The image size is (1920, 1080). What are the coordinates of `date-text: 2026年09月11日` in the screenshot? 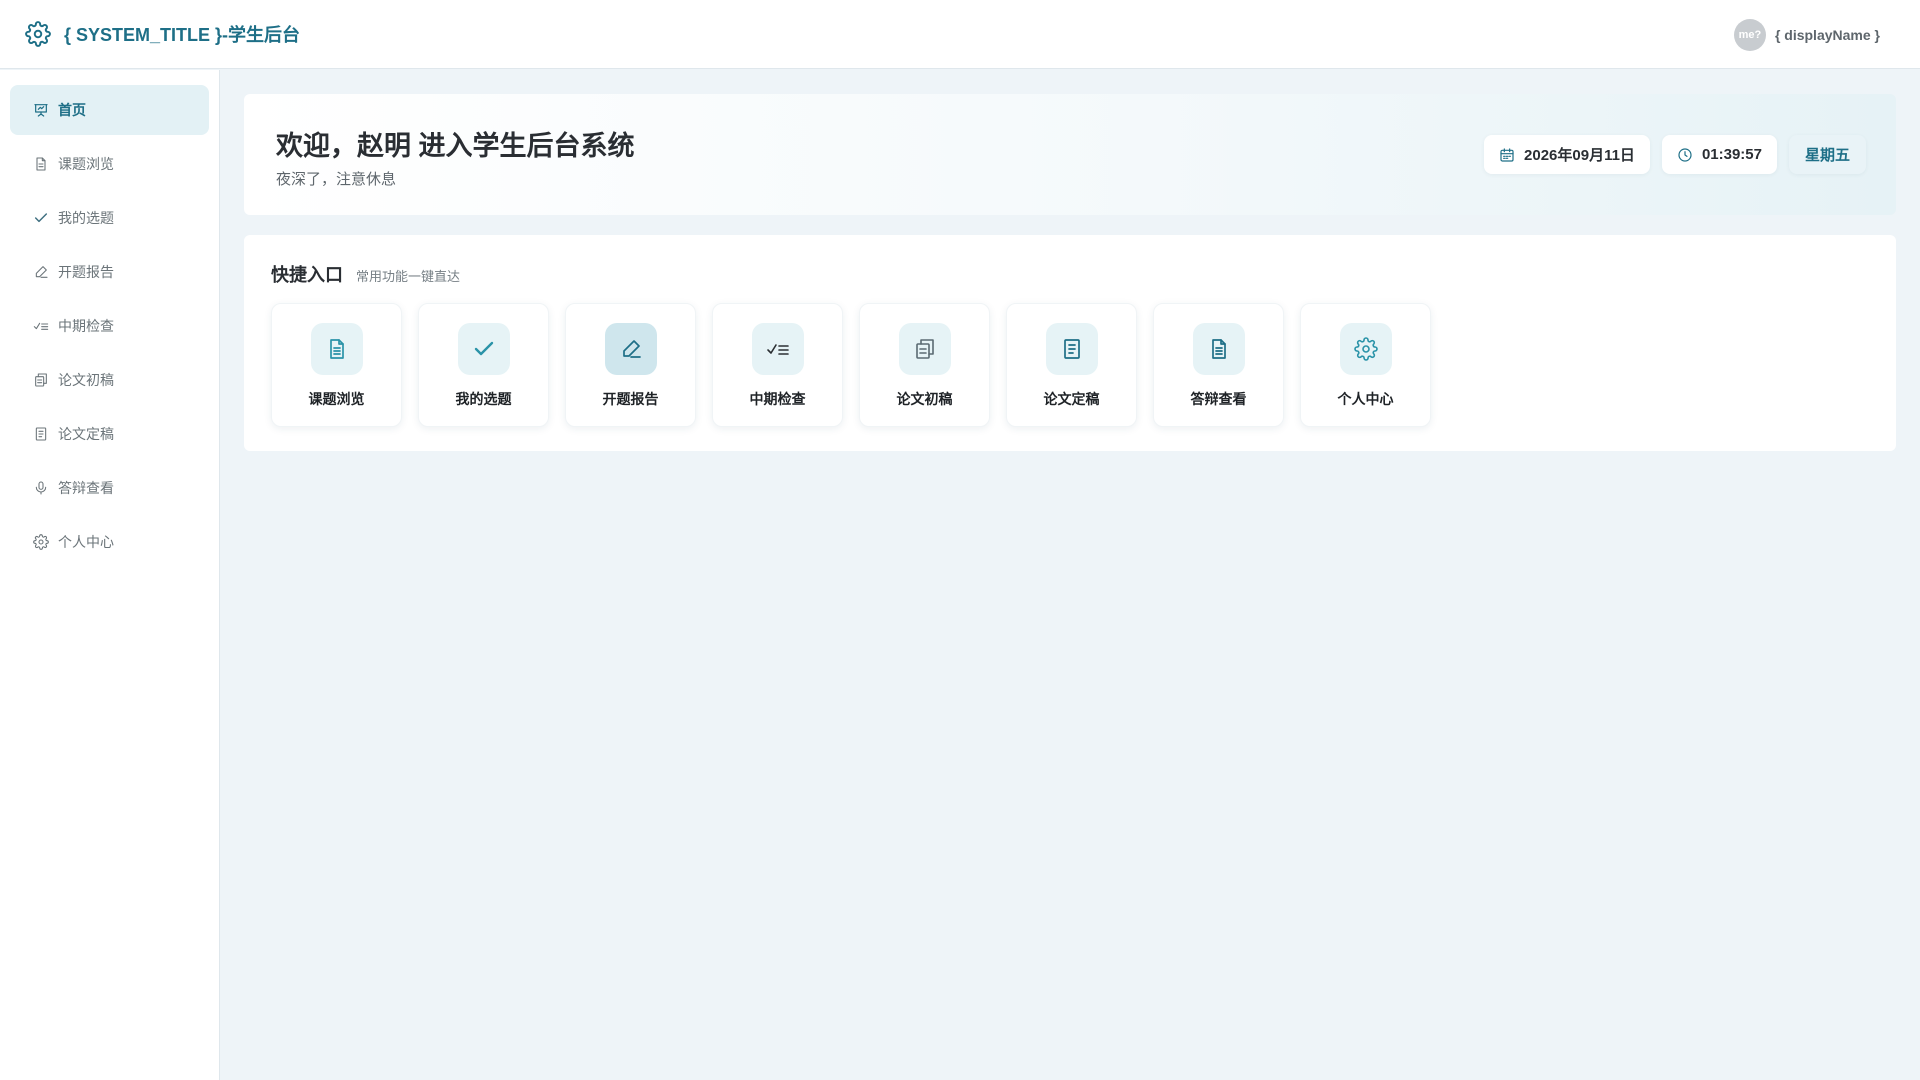 It's located at (1579, 155).